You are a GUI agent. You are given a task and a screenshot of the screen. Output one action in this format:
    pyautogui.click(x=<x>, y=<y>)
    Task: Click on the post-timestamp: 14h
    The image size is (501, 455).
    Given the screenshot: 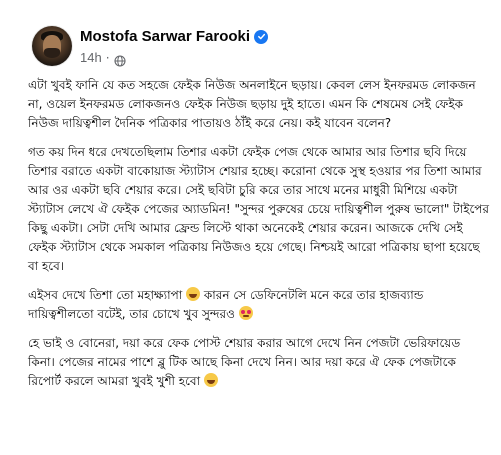 What is the action you would take?
    pyautogui.click(x=91, y=57)
    